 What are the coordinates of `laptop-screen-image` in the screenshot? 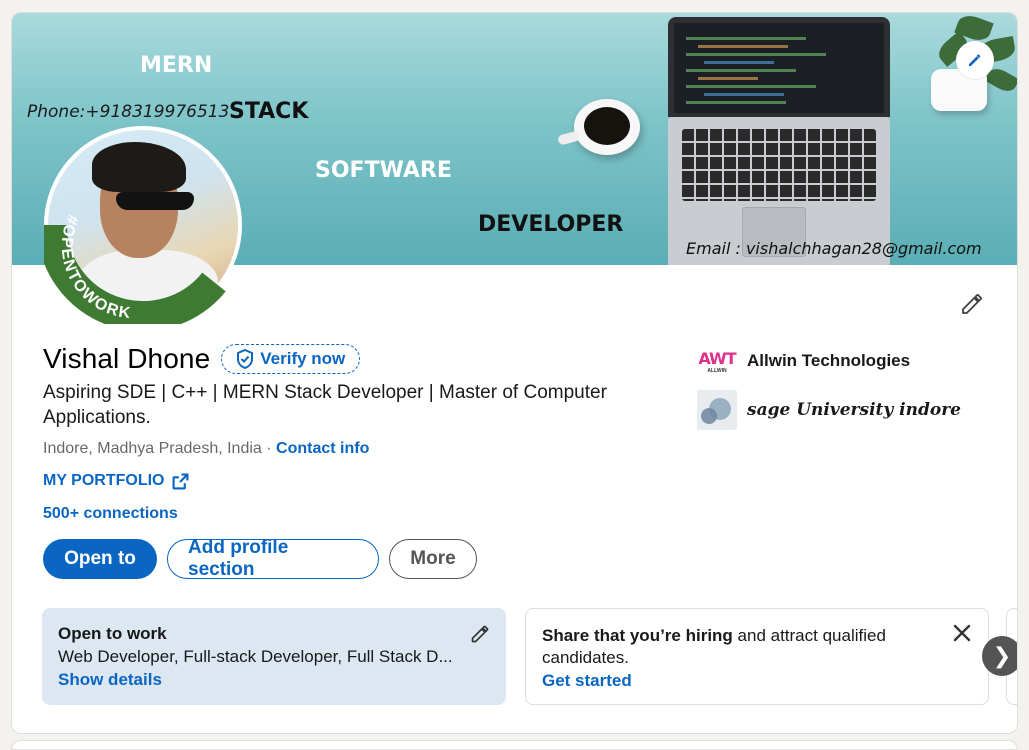 It's located at (779, 67).